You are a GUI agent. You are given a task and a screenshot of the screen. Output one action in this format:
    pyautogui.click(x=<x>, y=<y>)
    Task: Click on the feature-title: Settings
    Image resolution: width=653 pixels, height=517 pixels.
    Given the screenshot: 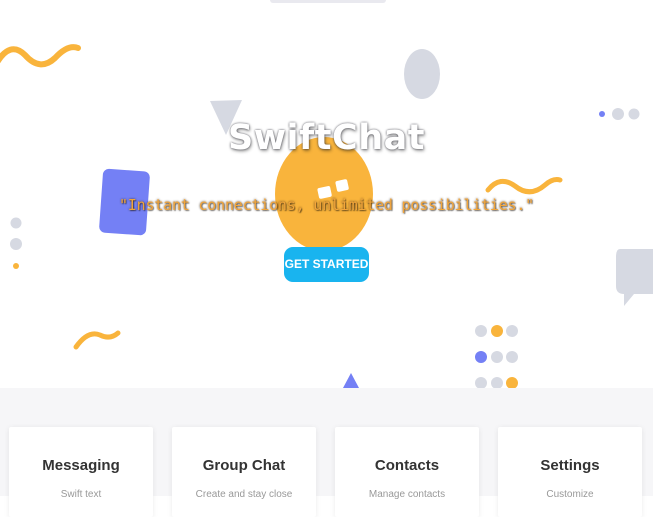 What is the action you would take?
    pyautogui.click(x=570, y=465)
    